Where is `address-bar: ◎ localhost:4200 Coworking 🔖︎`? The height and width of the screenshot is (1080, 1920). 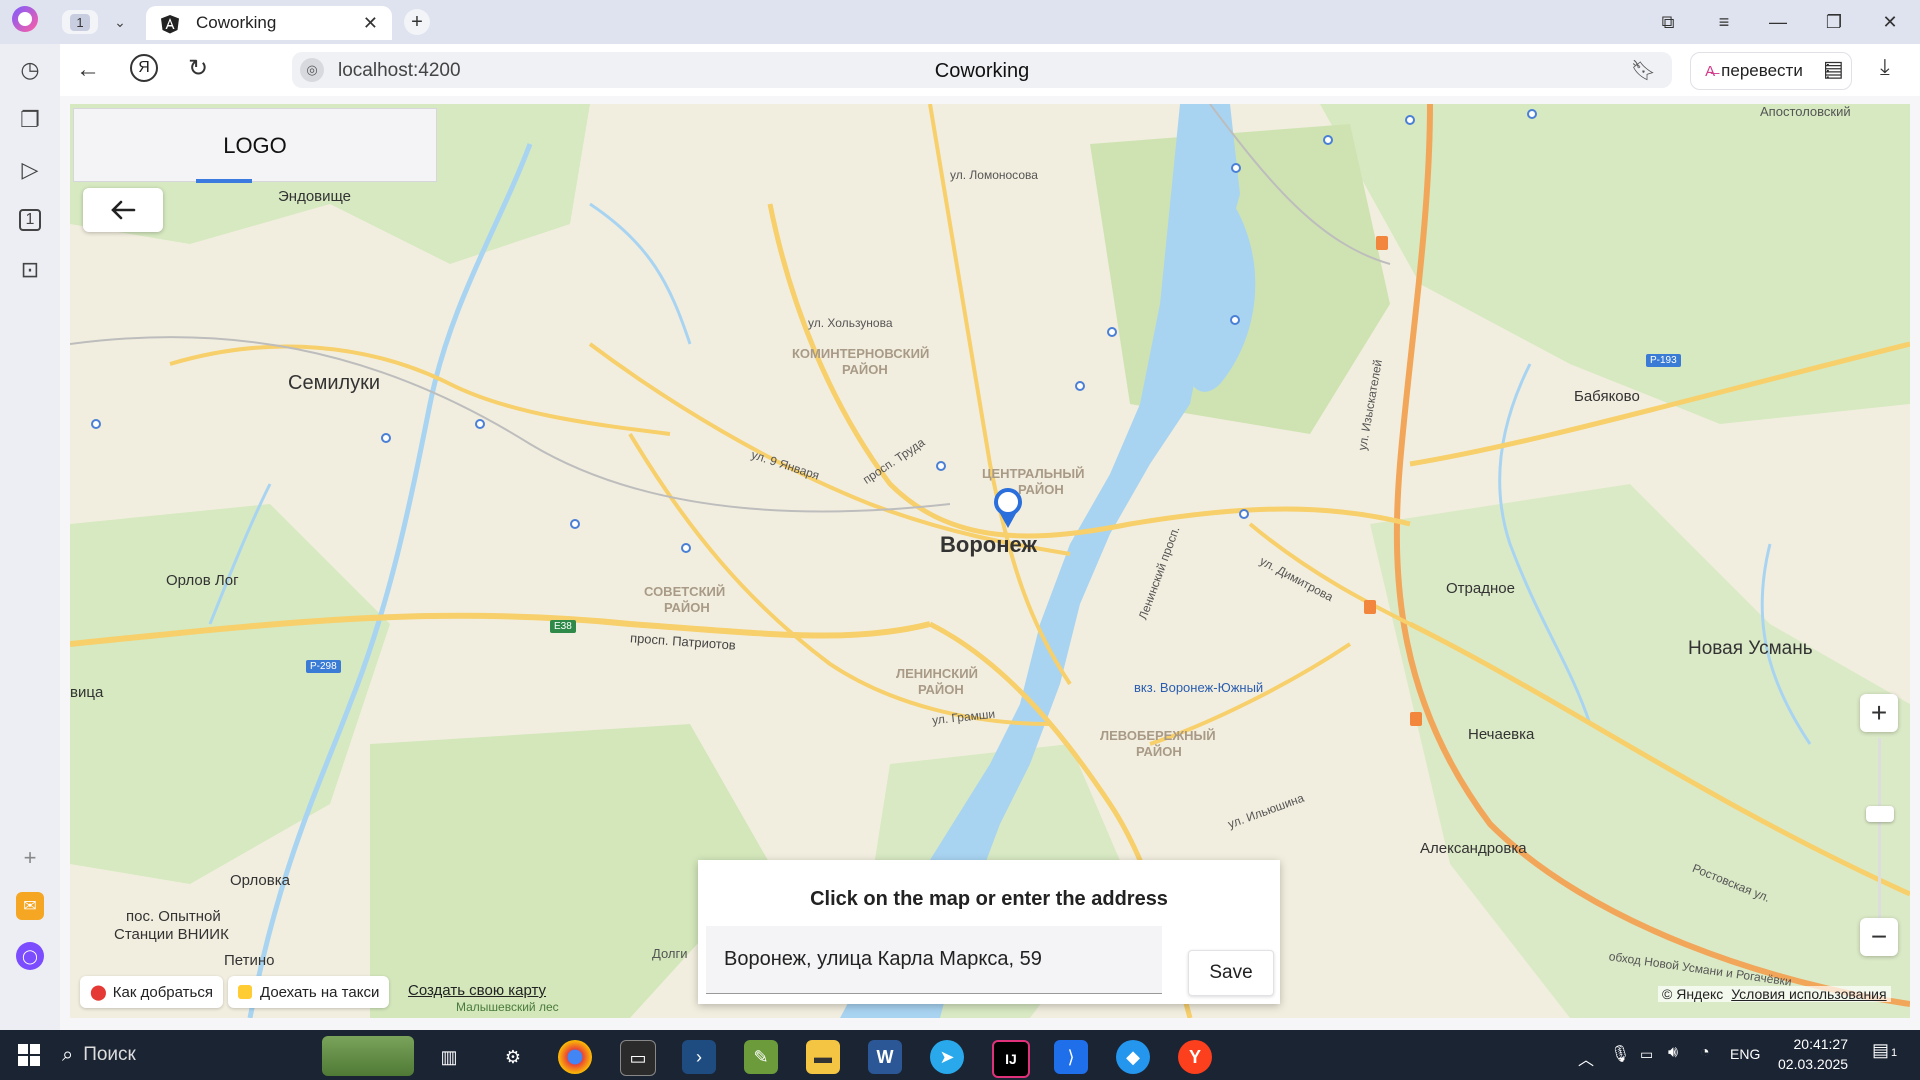
address-bar: ◎ localhost:4200 Coworking 🔖︎ is located at coordinates (982, 70).